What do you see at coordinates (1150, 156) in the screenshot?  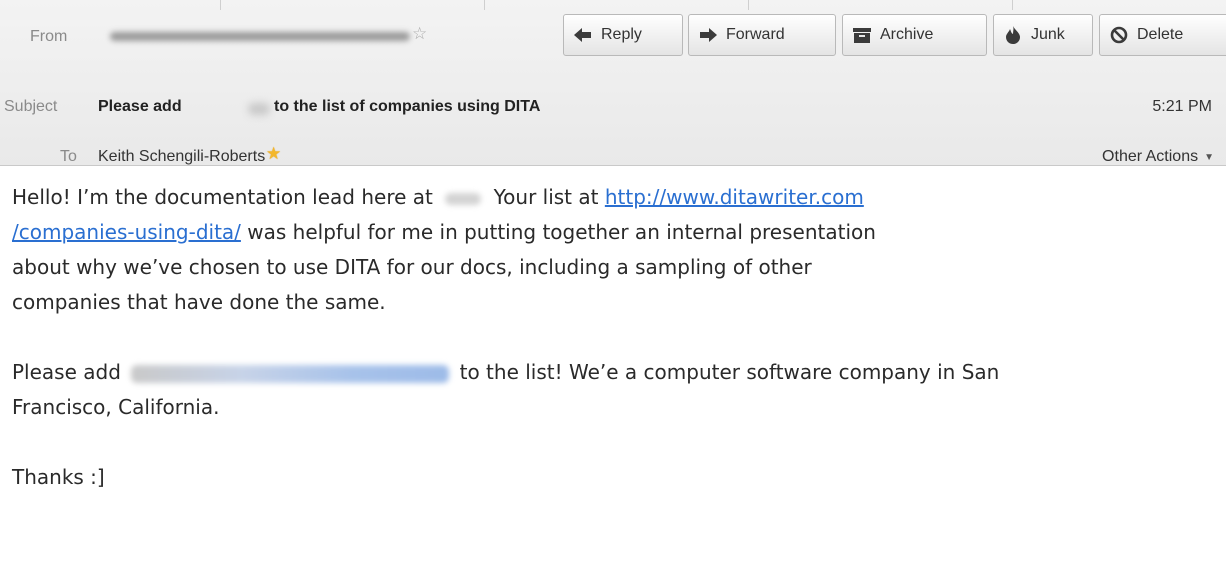 I see `other-actions-label: Other Actions` at bounding box center [1150, 156].